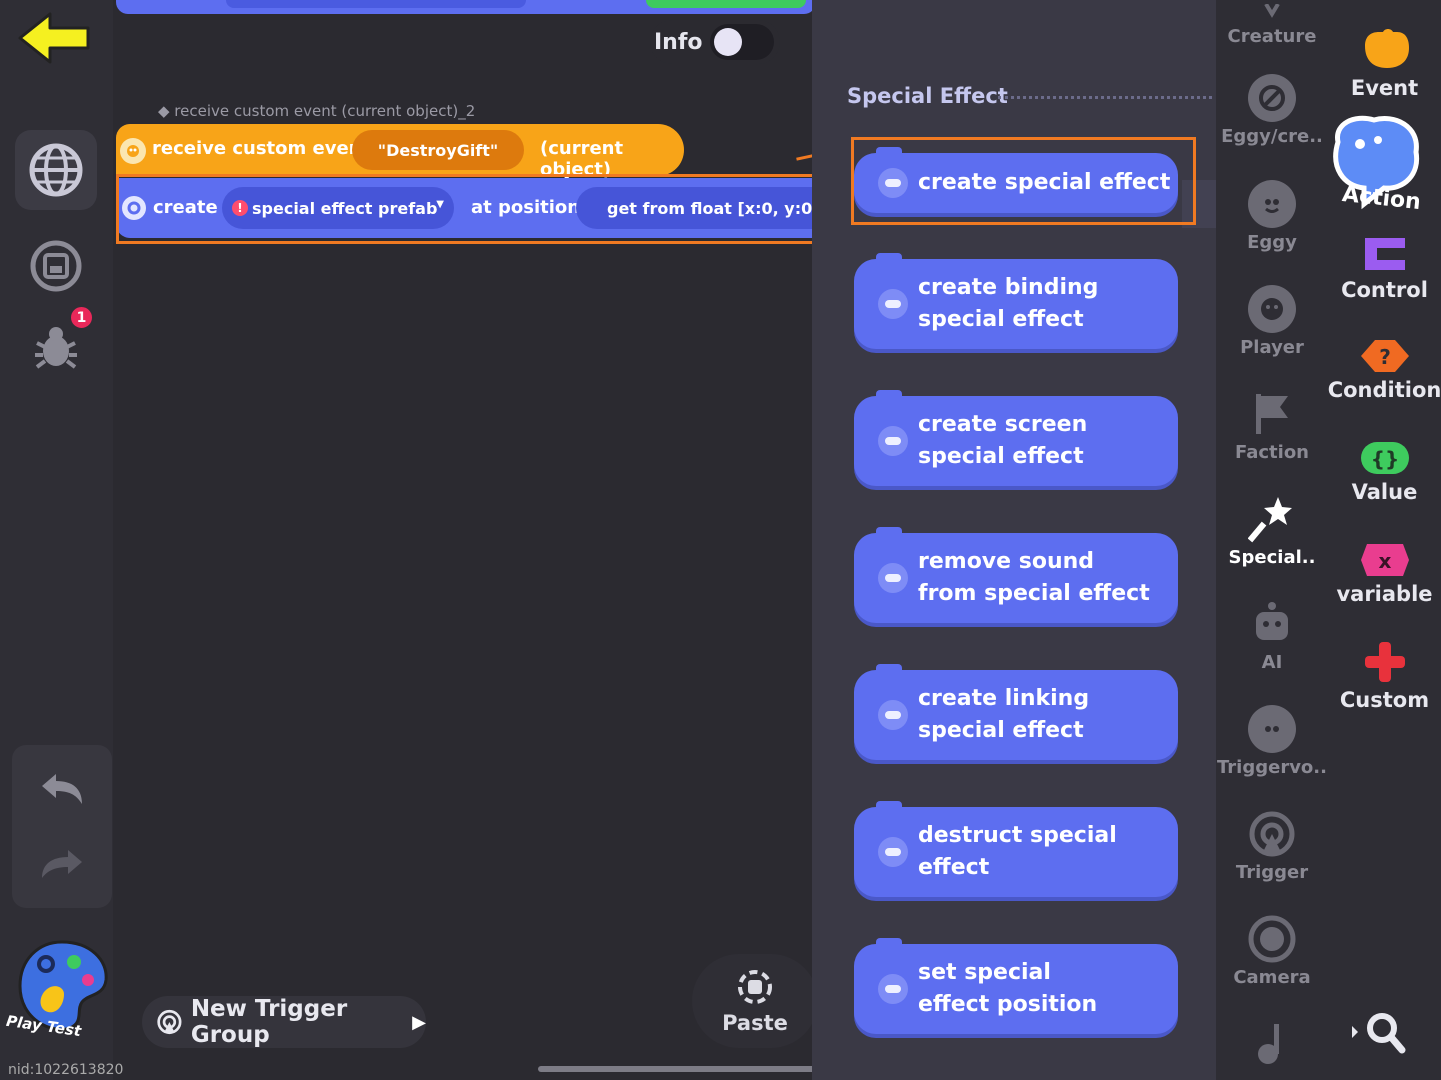 Image resolution: width=1441 pixels, height=1080 pixels. Describe the element at coordinates (1271, 452) in the screenshot. I see `category-label: Faction` at that location.